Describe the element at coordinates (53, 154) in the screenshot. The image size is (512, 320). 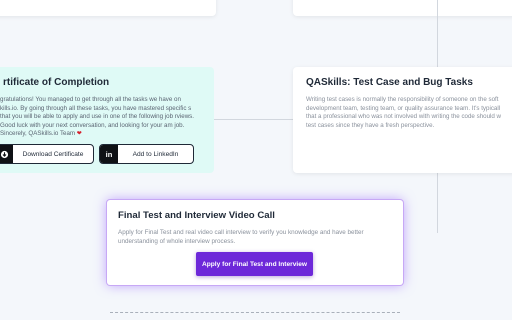
I see `download-certificate-label: Download Certificate` at that location.